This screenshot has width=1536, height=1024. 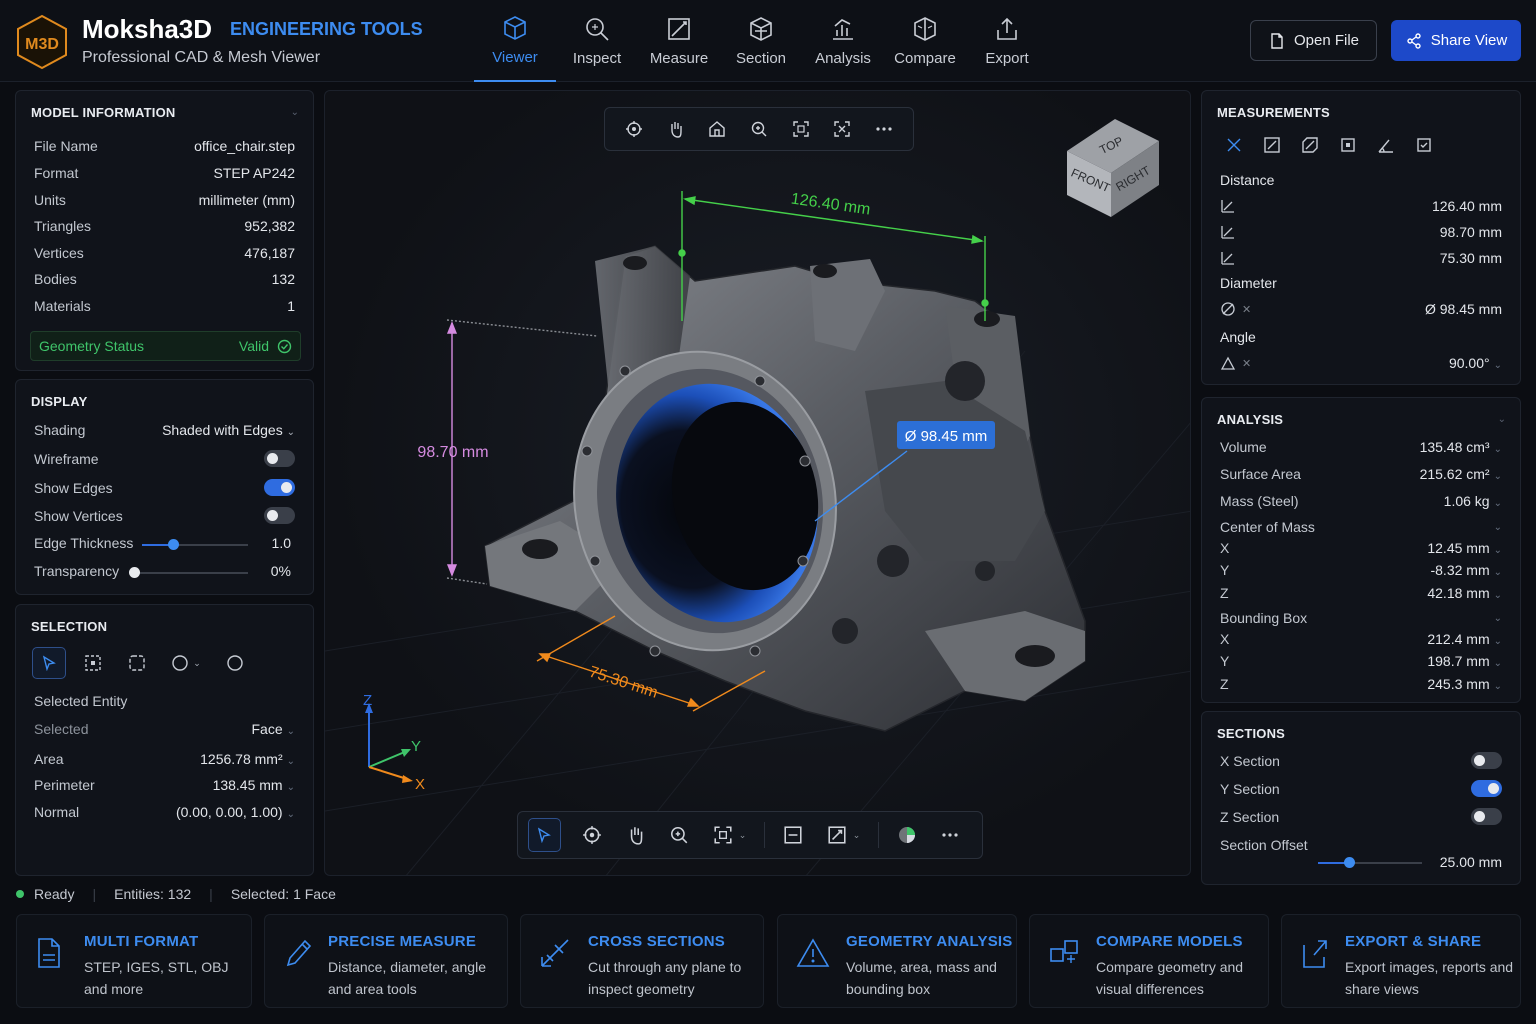 What do you see at coordinates (678, 835) in the screenshot?
I see `zoom-tool-button` at bounding box center [678, 835].